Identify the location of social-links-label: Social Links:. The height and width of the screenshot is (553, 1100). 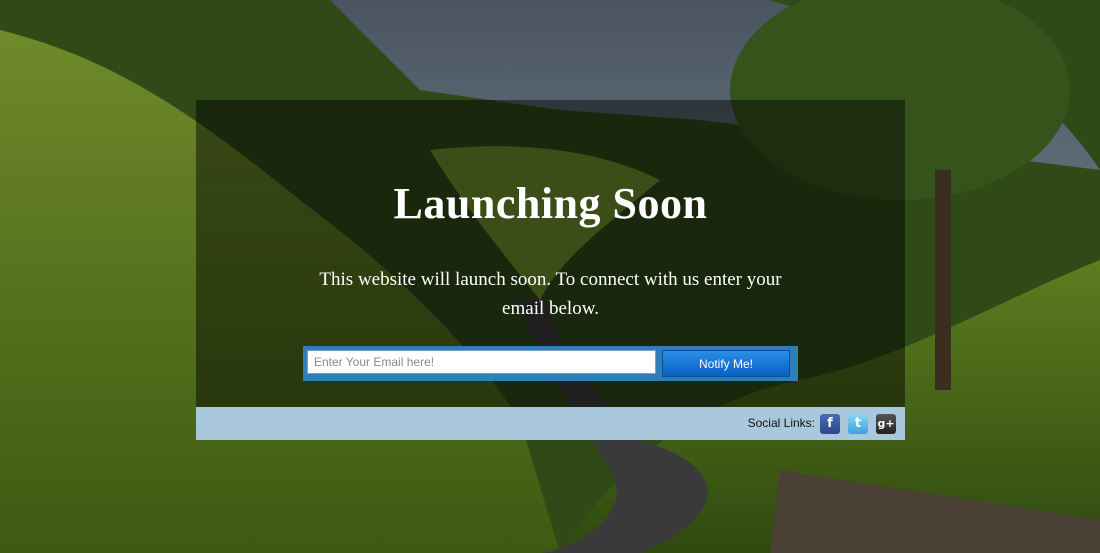
(781, 423).